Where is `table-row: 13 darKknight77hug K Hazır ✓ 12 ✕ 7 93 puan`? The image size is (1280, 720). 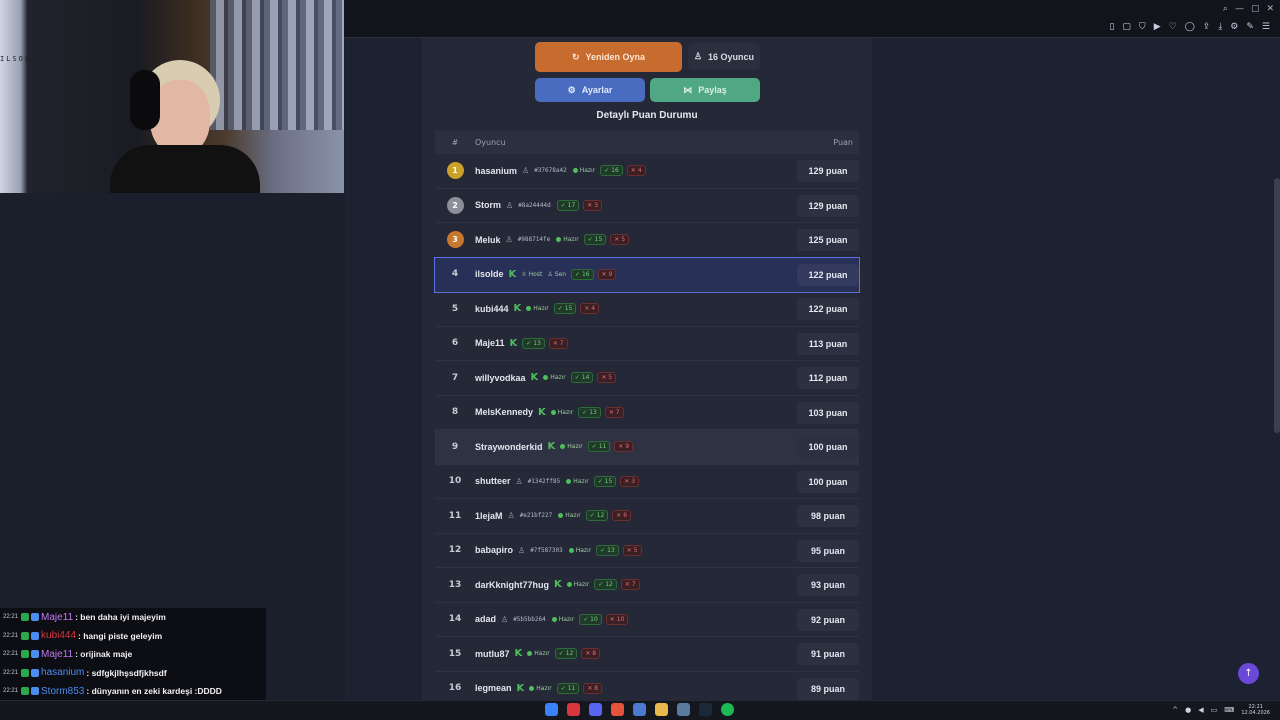
table-row: 13 darKknight77hug K Hazır ✓ 12 ✕ 7 93 puan is located at coordinates (647, 585).